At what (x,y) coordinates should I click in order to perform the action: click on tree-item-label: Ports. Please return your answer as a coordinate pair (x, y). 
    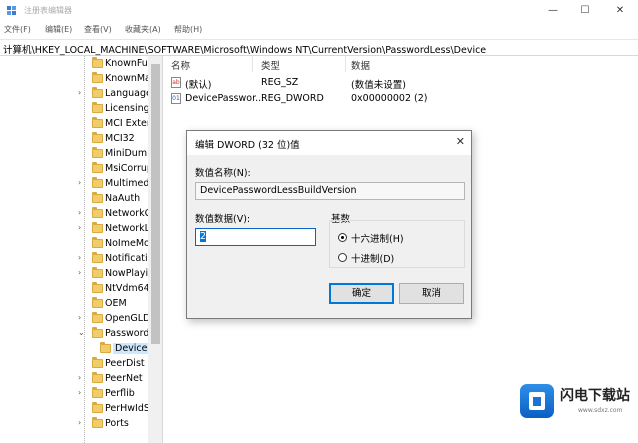
    Looking at the image, I should click on (117, 423).